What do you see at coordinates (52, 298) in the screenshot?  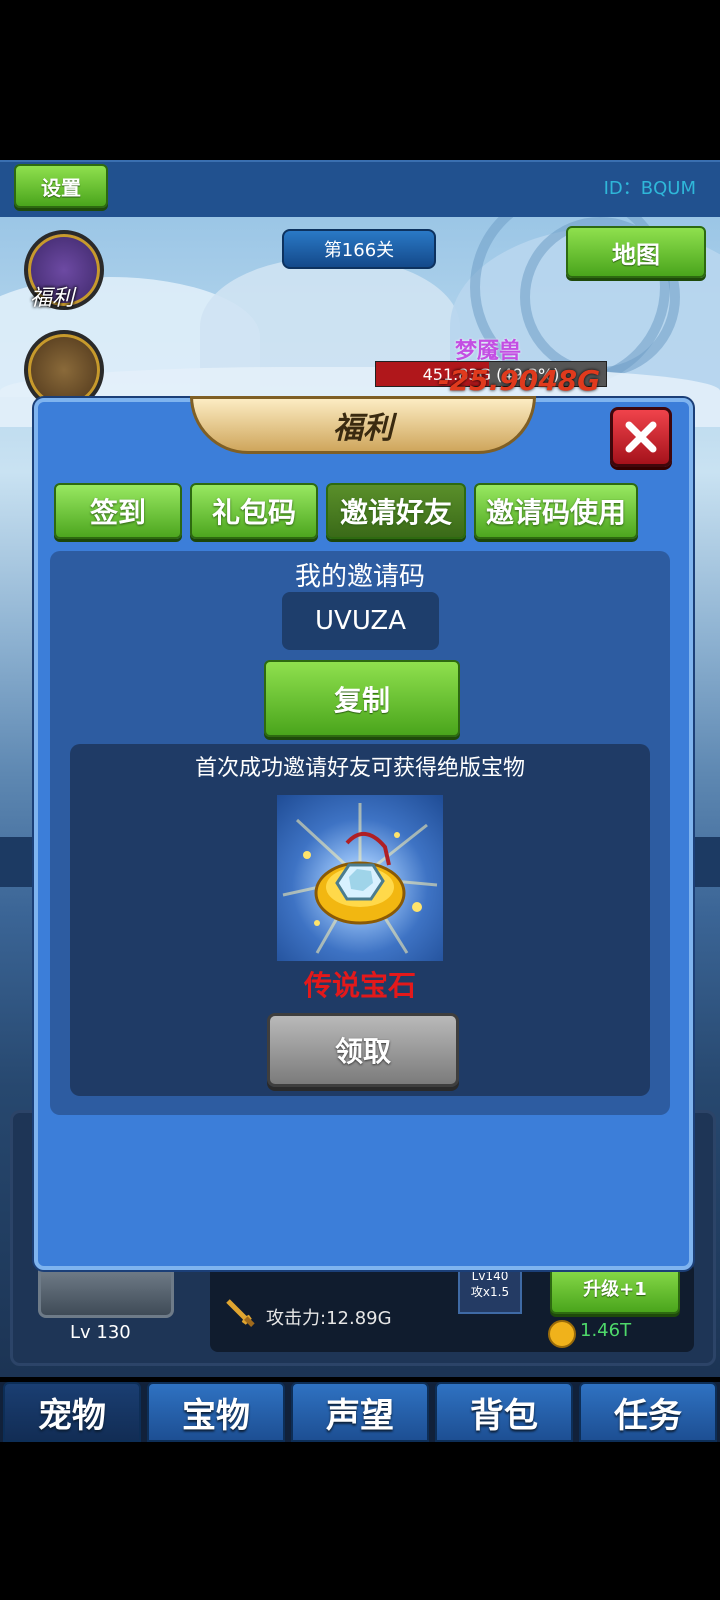 I see `welfare-label: 福利` at bounding box center [52, 298].